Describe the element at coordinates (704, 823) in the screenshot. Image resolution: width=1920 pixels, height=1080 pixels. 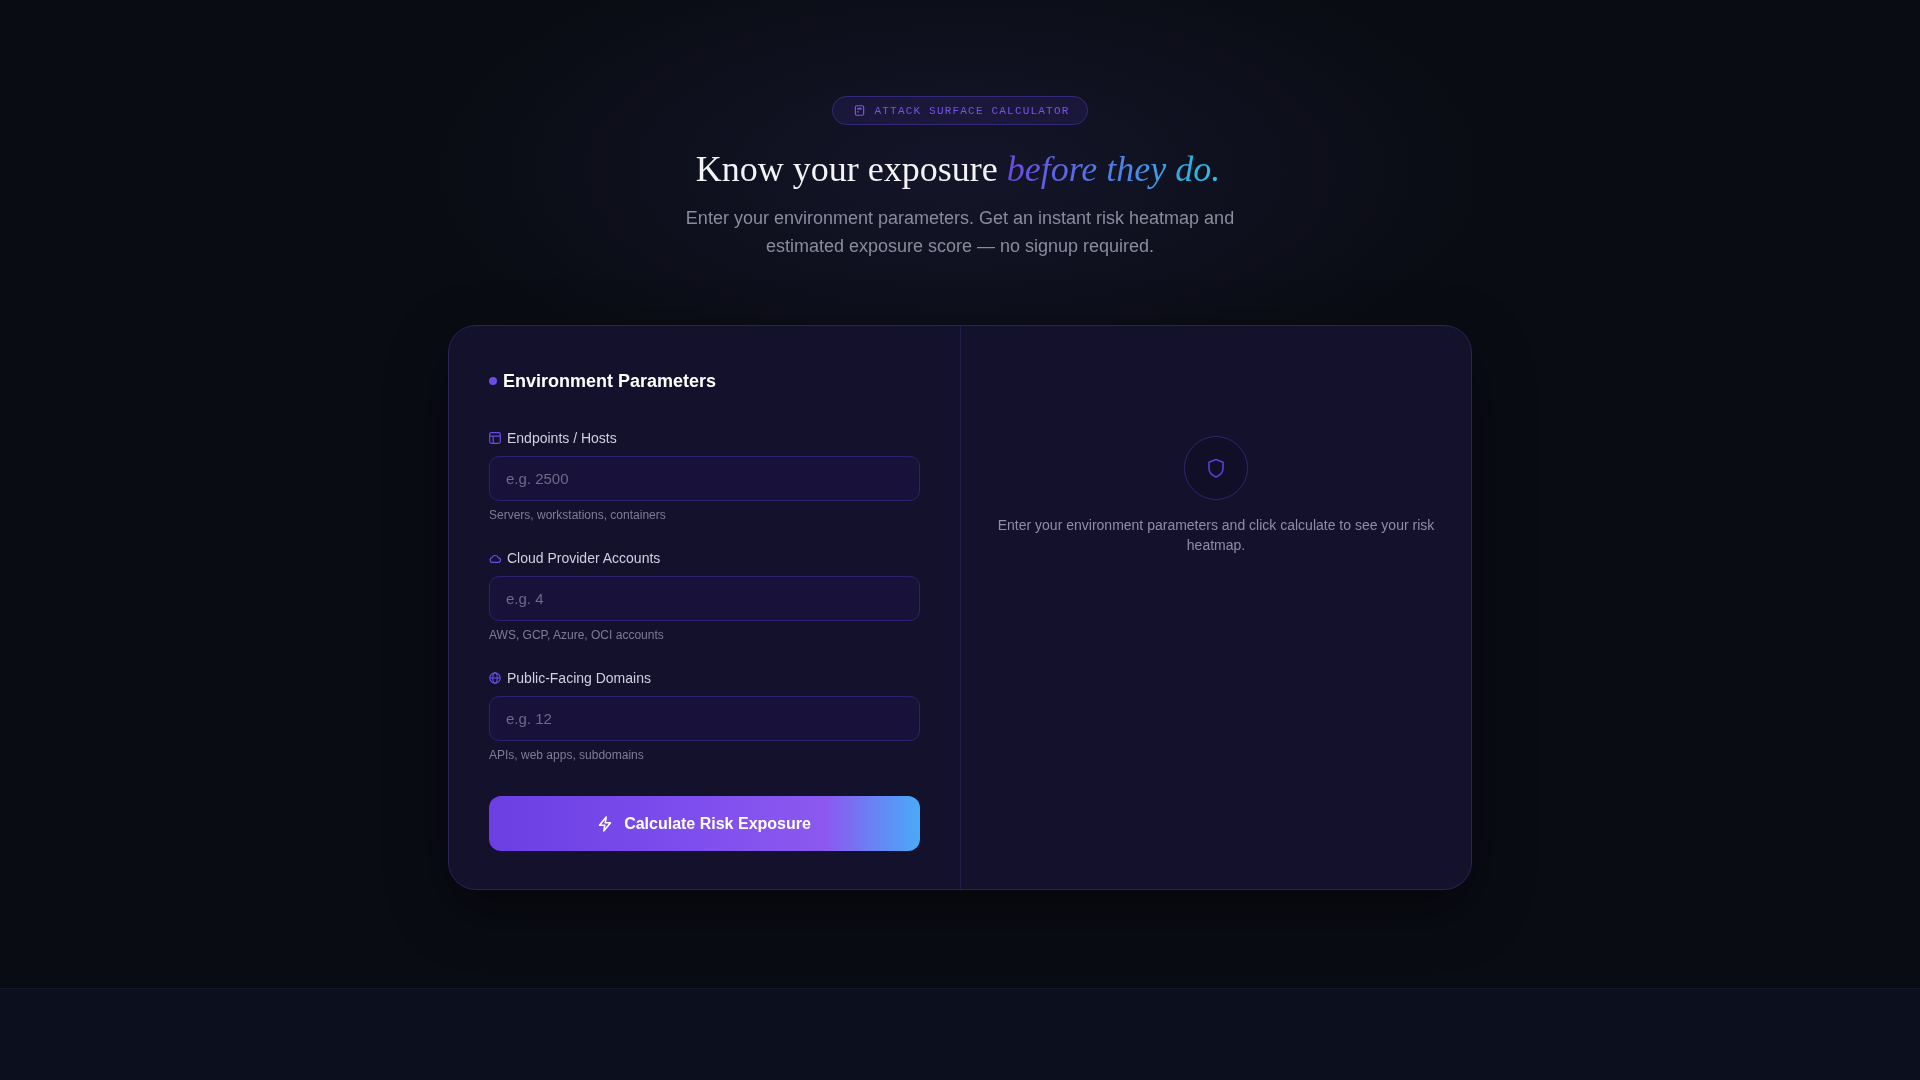
I see `calculate-button: Calculate Risk Exposure` at that location.